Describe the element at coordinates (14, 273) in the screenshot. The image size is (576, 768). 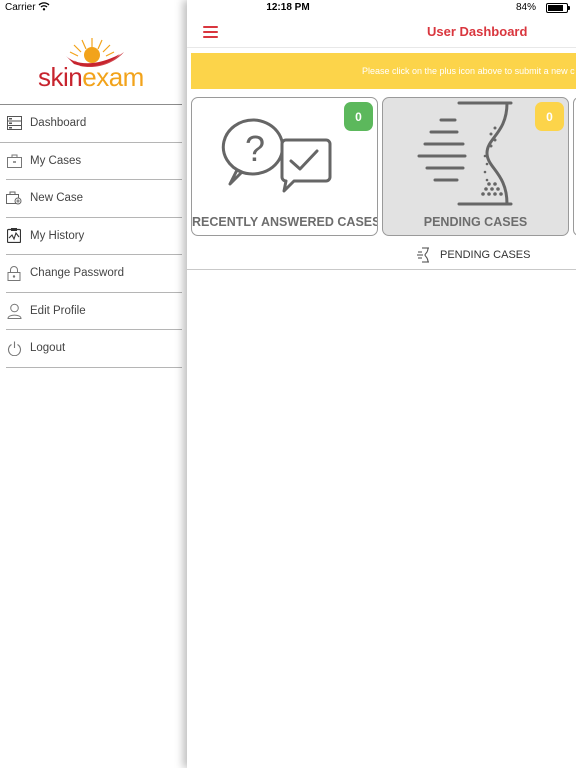
I see `lock-icon` at that location.